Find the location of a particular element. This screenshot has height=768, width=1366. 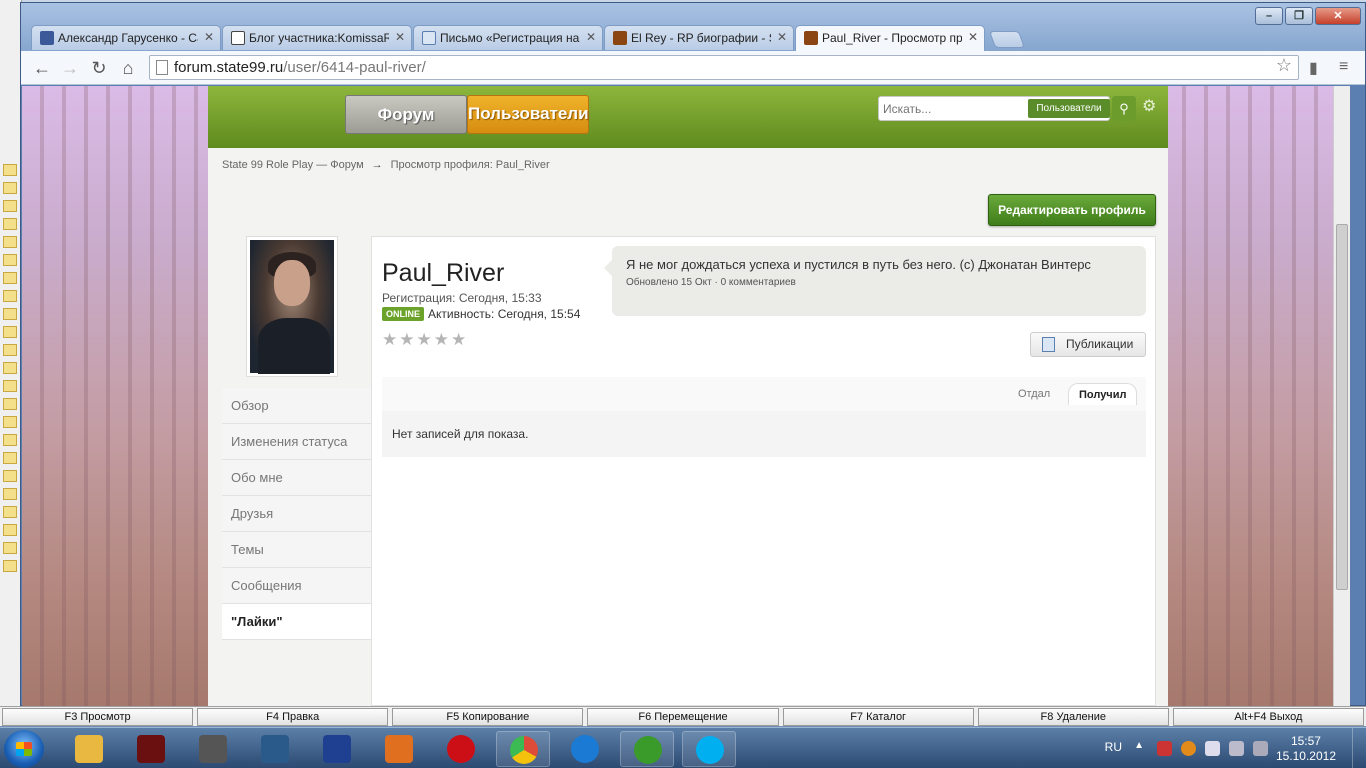

reload-icon: ↻ is located at coordinates (99, 68).